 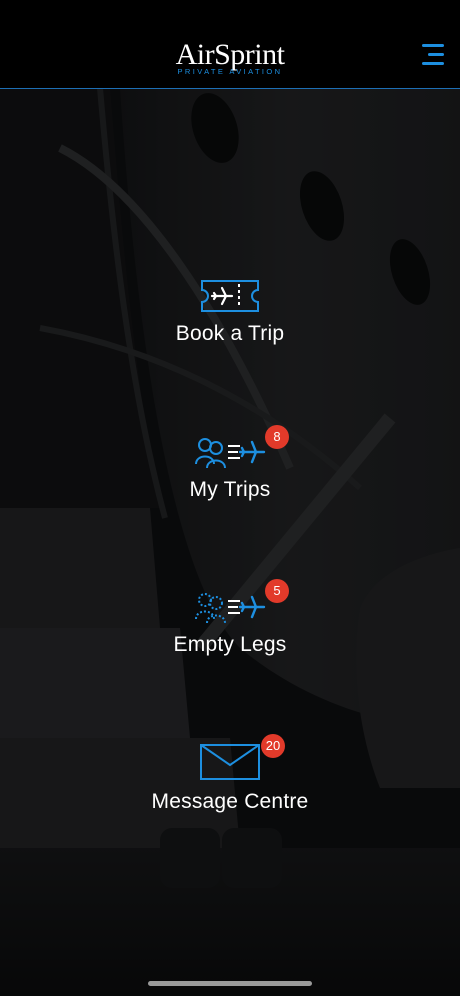 I want to click on menu-item-empty-legs: 5 Empty Legs, so click(x=230, y=622).